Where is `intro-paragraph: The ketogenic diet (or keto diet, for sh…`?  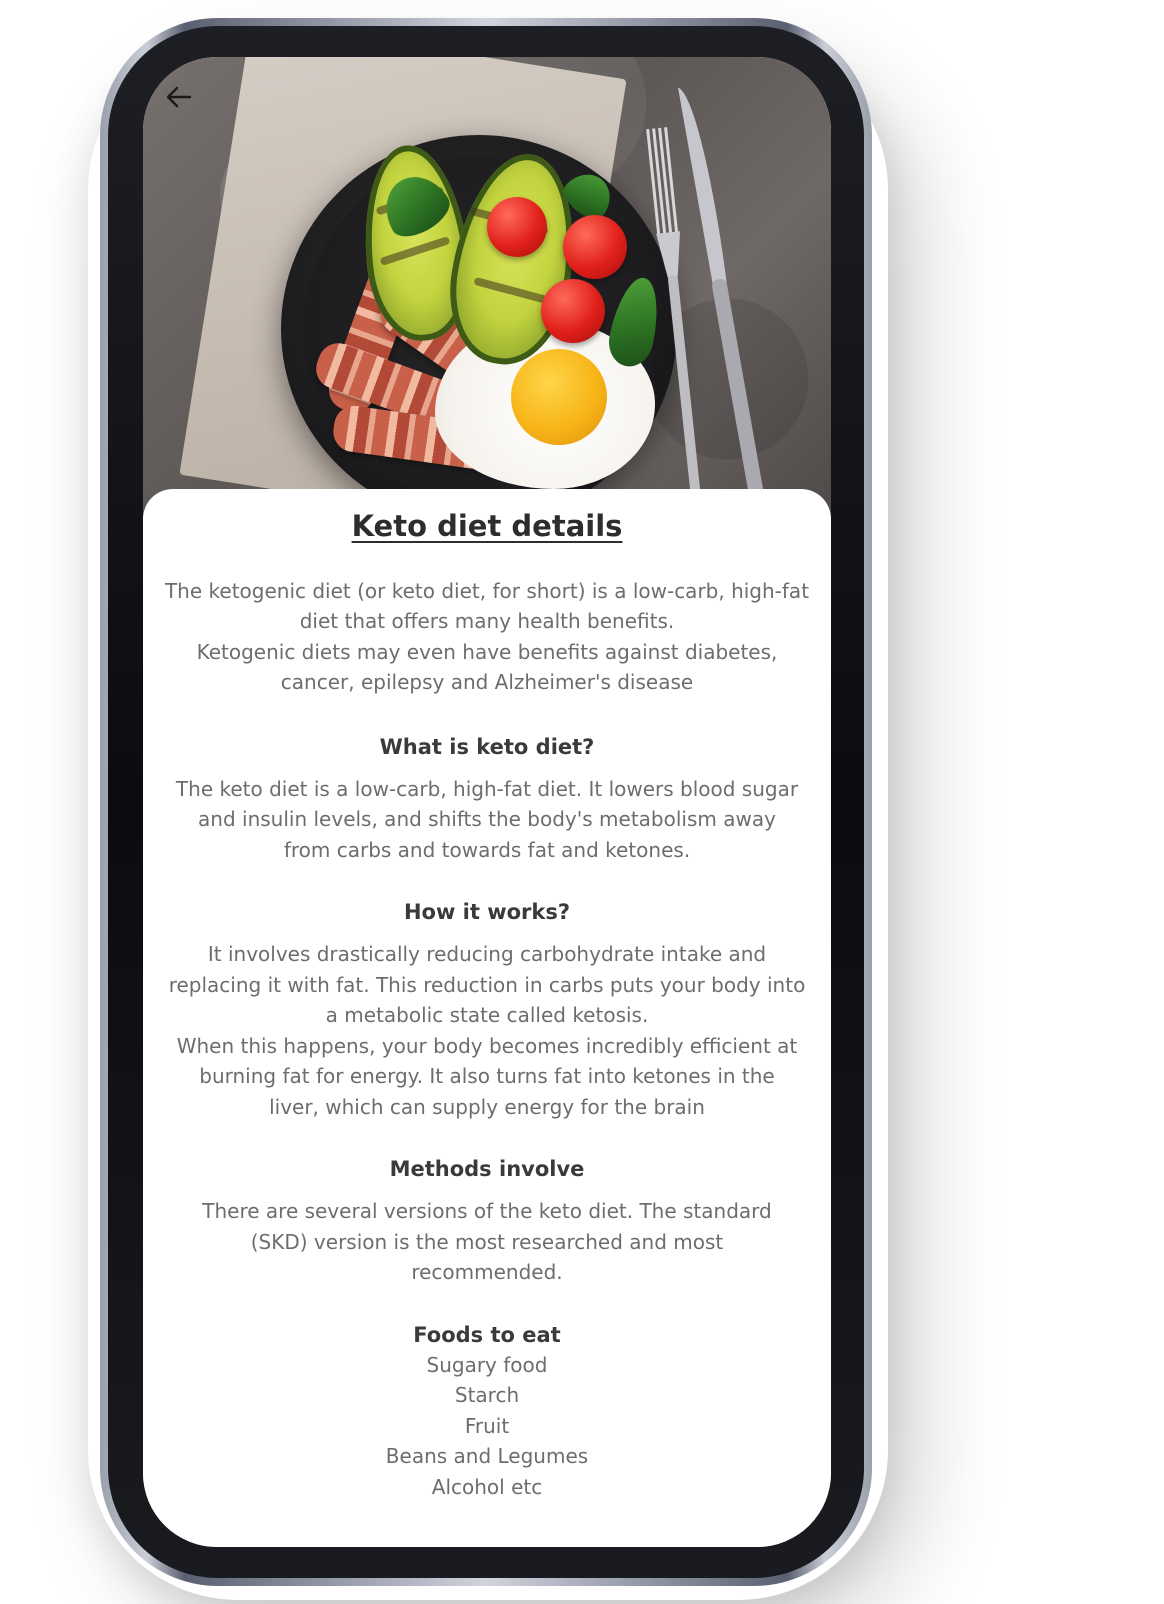 intro-paragraph: The ketogenic diet (or keto diet, for sh… is located at coordinates (487, 606).